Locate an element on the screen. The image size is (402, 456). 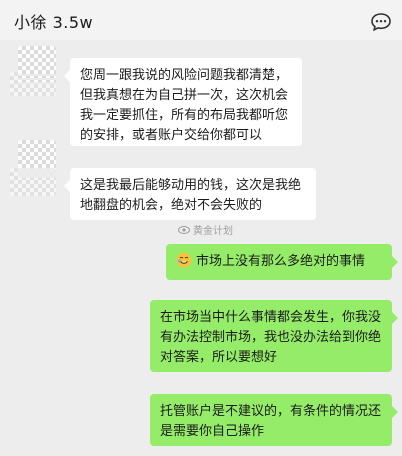
message-bubble-outgoing: 市场上没有那么多绝对的事情 is located at coordinates (282, 262).